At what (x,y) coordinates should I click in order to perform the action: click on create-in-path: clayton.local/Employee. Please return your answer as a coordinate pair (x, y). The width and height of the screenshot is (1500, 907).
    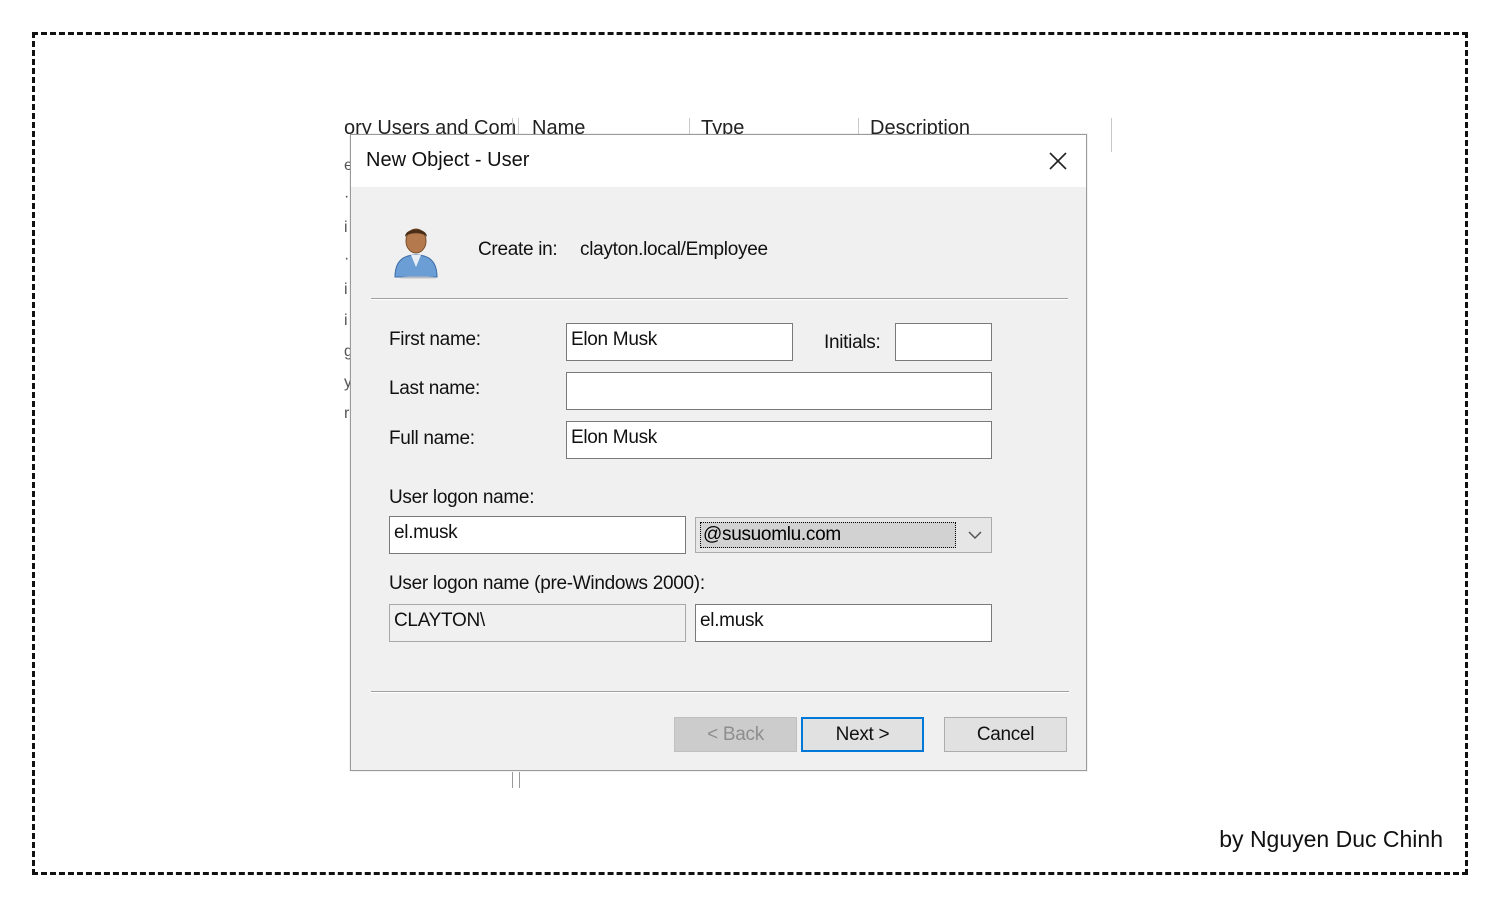
    Looking at the image, I should click on (674, 249).